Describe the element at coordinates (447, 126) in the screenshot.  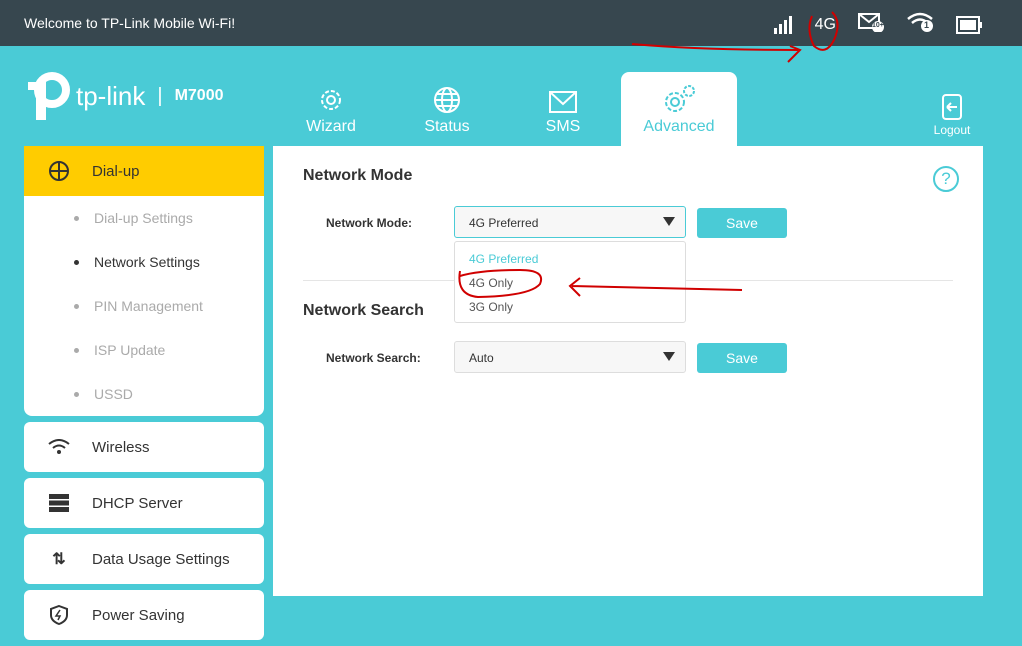
I see `tab-label: Status` at that location.